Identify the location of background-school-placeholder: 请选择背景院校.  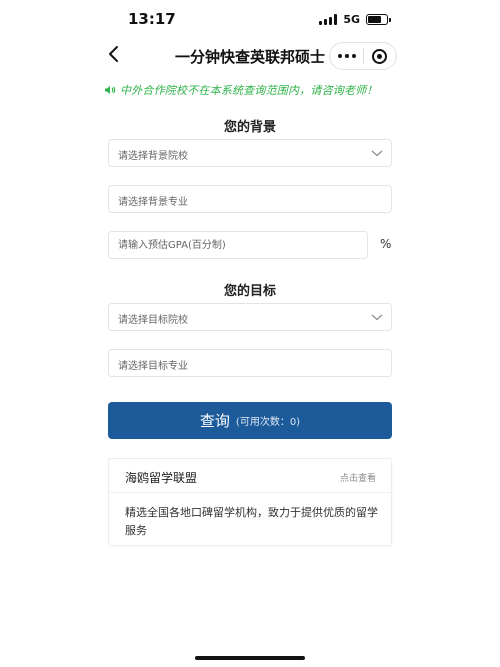
(153, 156).